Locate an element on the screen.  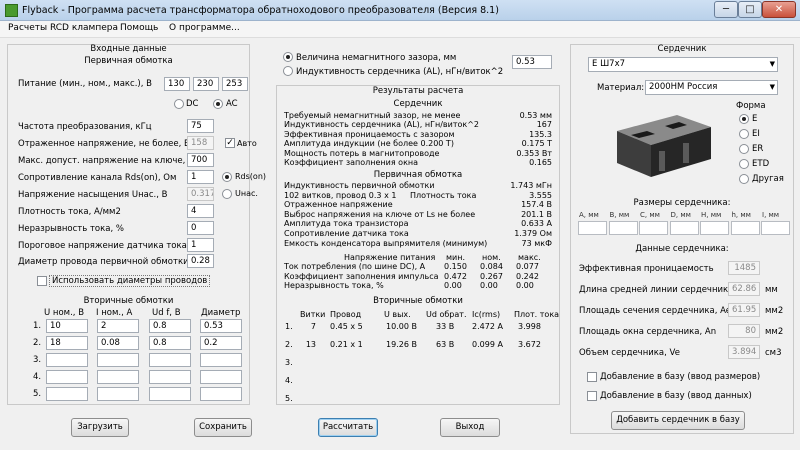
supply-label: Питание (мин., ном., макс.), В is located at coordinates (85, 84).